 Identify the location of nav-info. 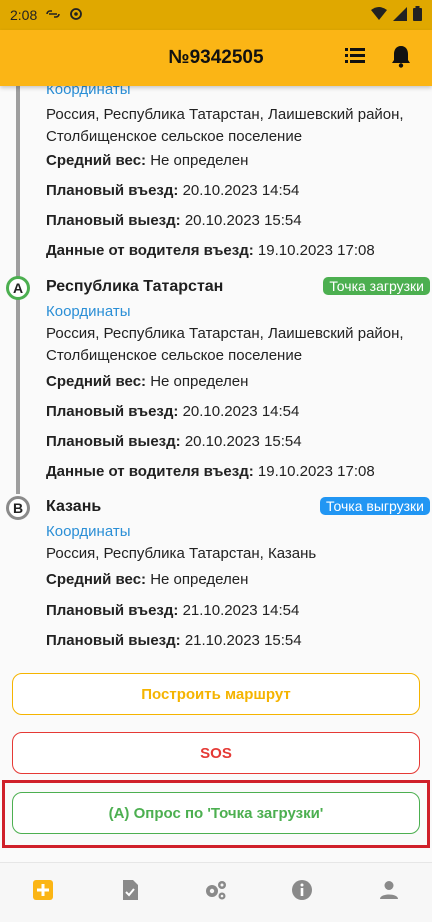
(302, 892).